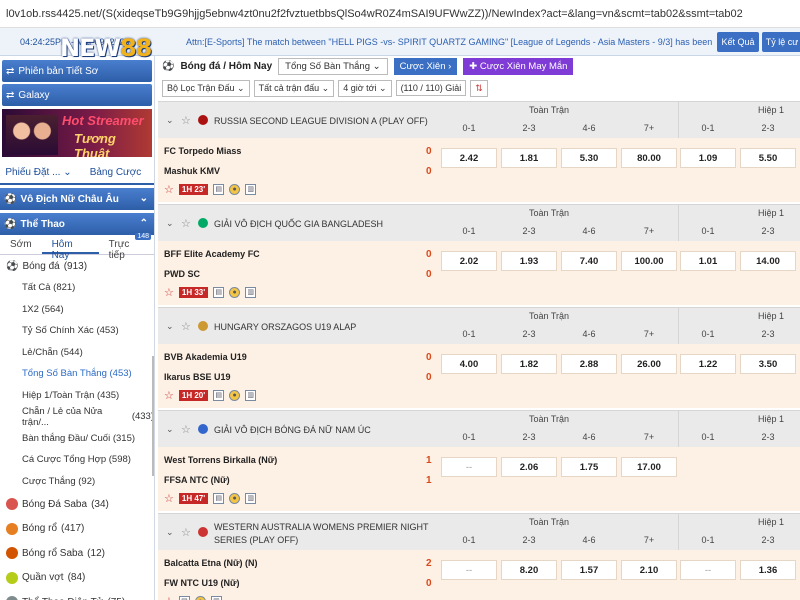 The width and height of the screenshot is (800, 600). What do you see at coordinates (768, 364) in the screenshot?
I see `odds-cell: 3.50` at bounding box center [768, 364].